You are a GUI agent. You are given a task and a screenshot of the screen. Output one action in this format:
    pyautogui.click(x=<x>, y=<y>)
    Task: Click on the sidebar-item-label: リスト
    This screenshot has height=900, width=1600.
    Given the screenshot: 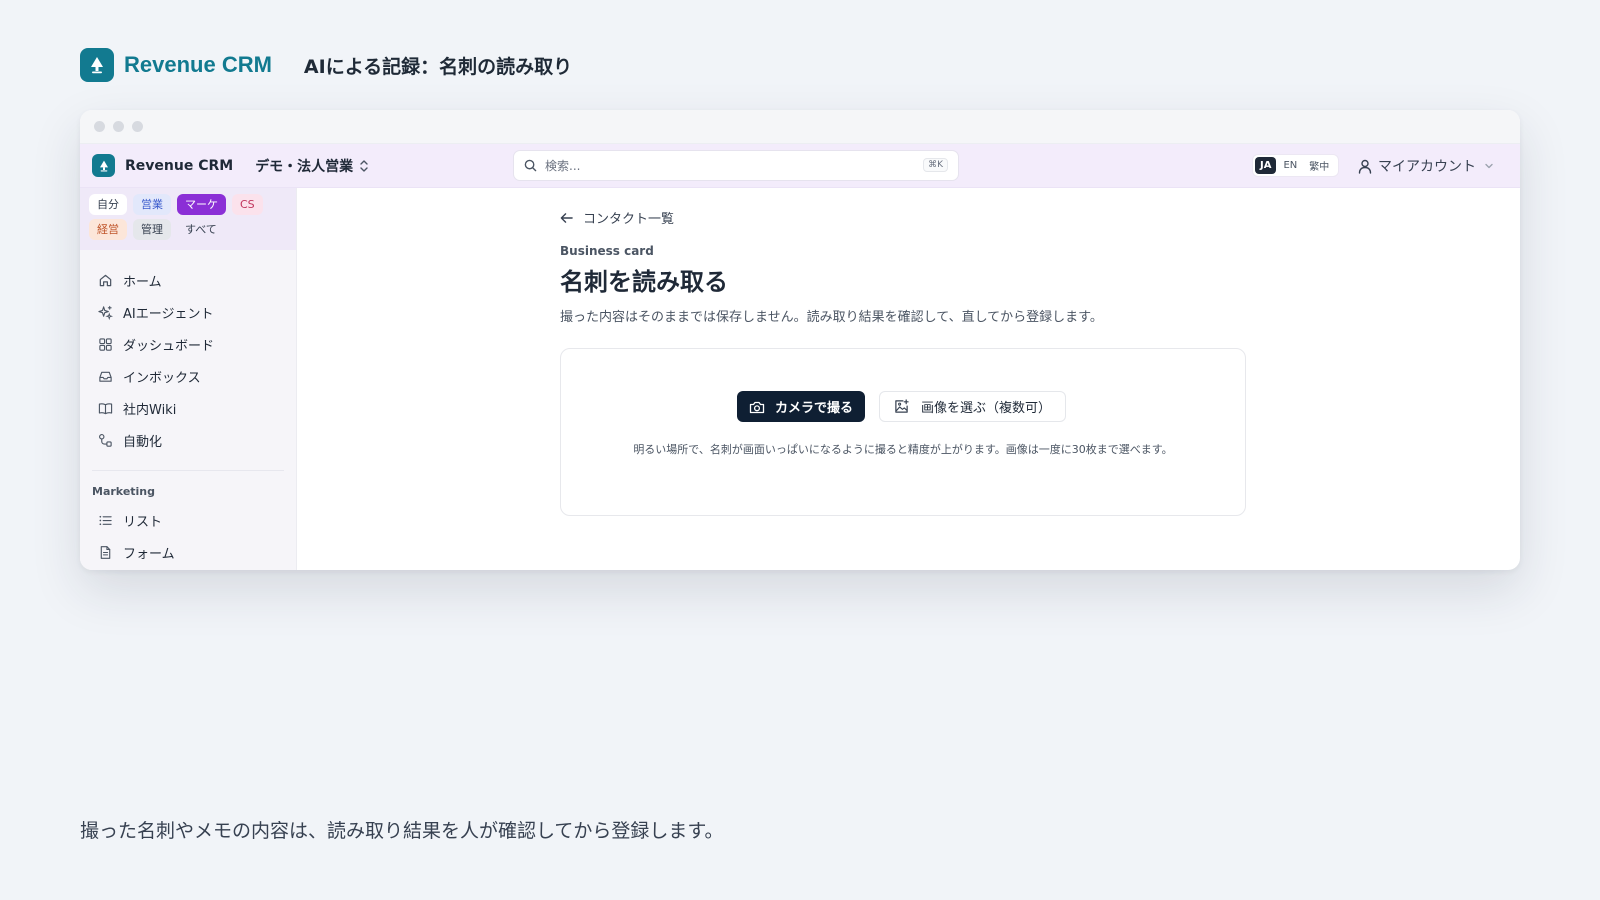 What is the action you would take?
    pyautogui.click(x=143, y=522)
    